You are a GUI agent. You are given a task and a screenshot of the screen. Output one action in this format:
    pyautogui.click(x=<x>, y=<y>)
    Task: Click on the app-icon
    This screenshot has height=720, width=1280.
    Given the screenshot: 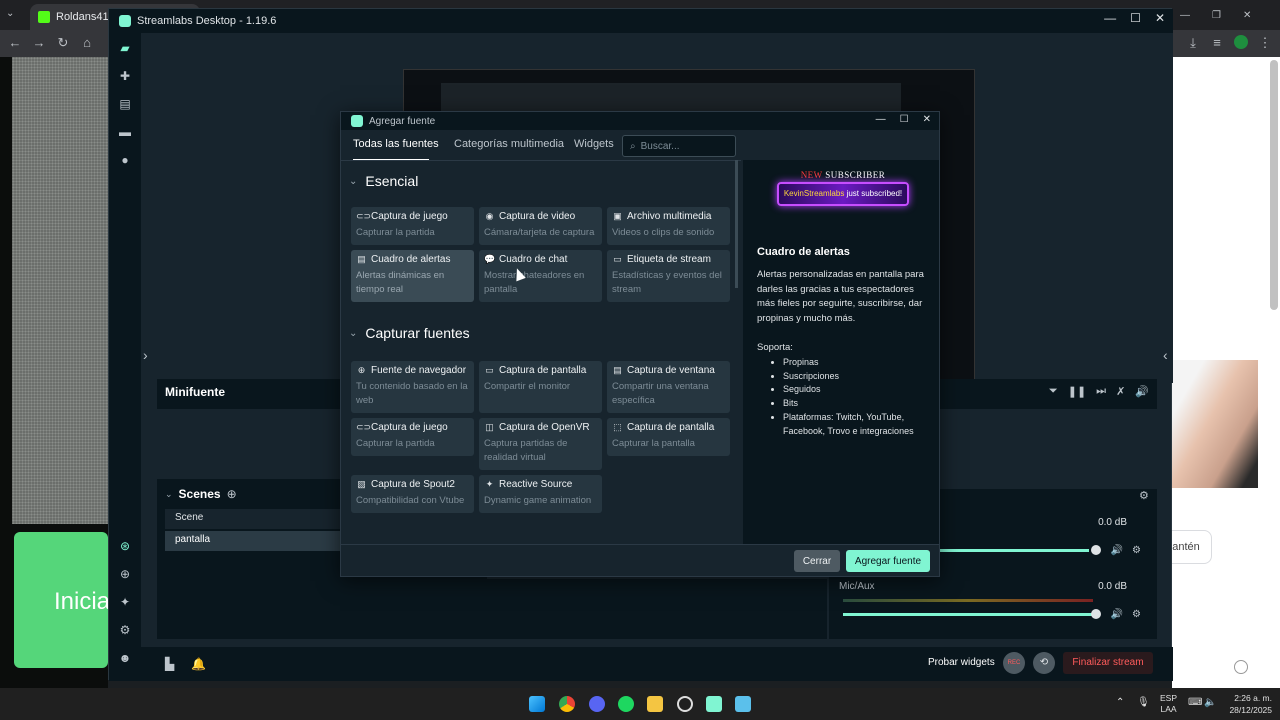 What is the action you would take?
    pyautogui.click(x=743, y=704)
    